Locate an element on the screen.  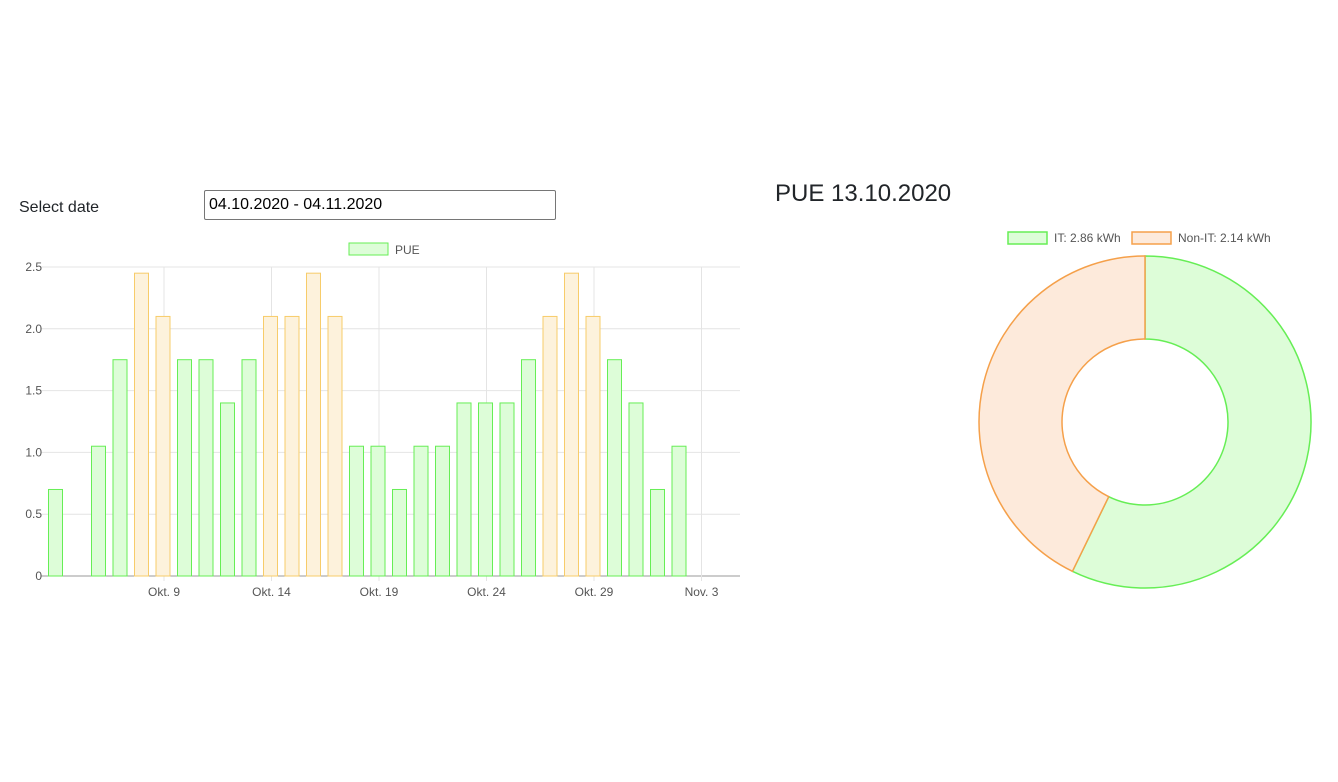
legend-label: Non-IT: 2.14 kWh is located at coordinates (1224, 238).